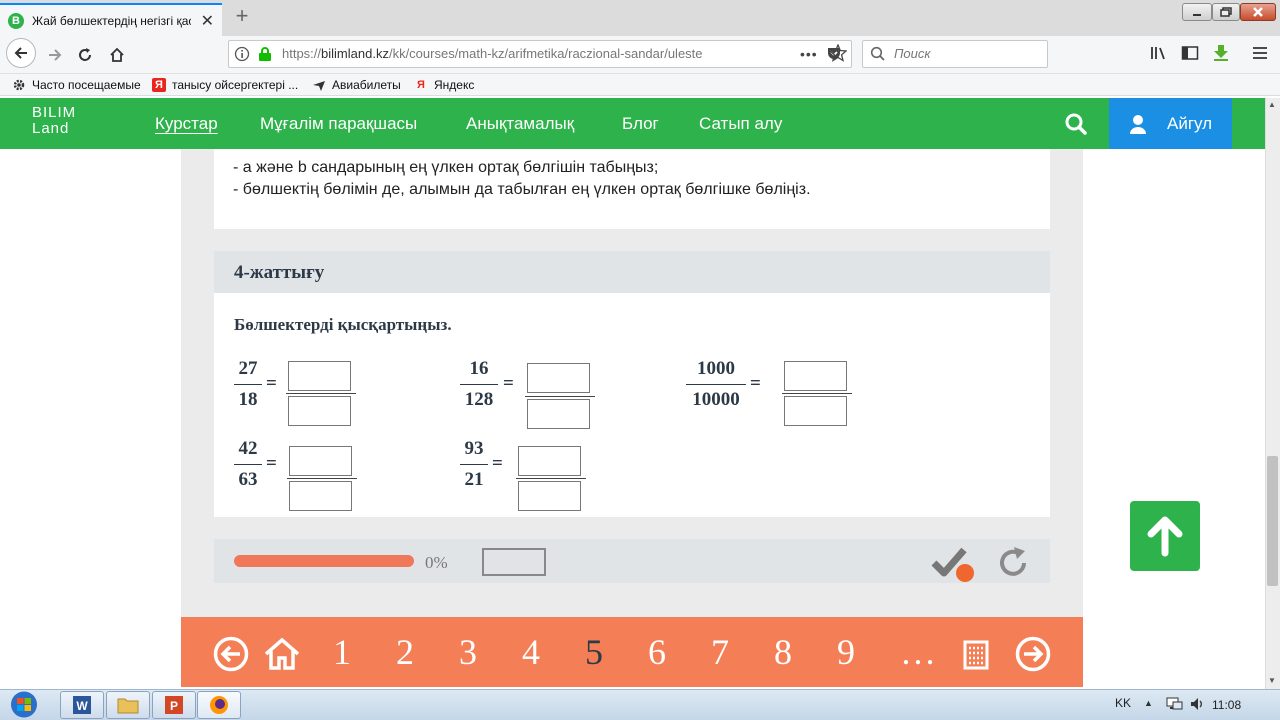 The height and width of the screenshot is (720, 1280). Describe the element at coordinates (1260, 53) in the screenshot. I see `menu-icon` at that location.